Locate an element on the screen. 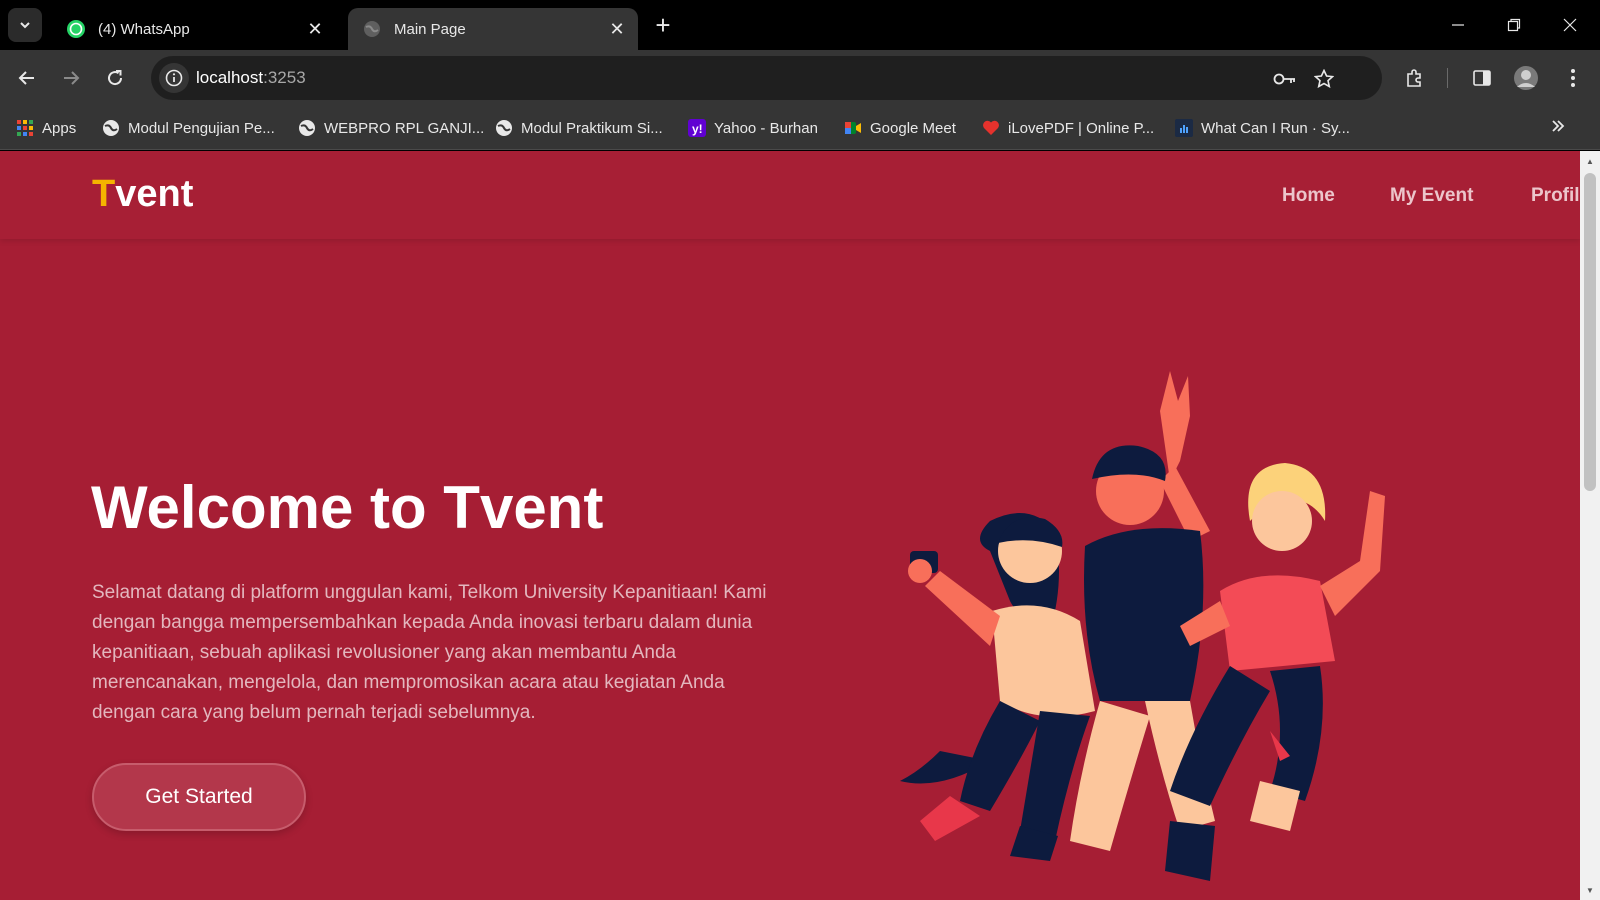 Image resolution: width=1600 pixels, height=900 pixels. arrow-right-icon is located at coordinates (72, 78).